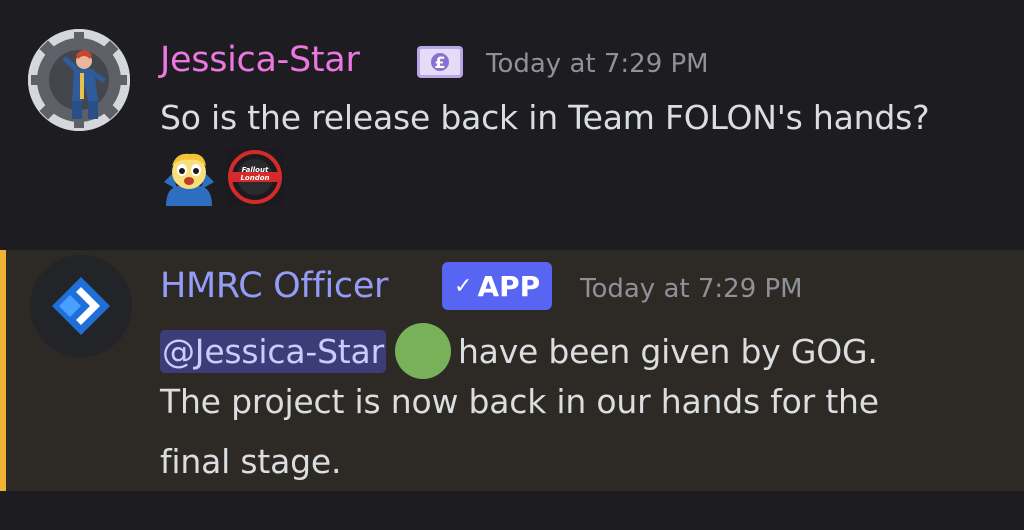 This screenshot has height=530, width=1024. Describe the element at coordinates (273, 351) in the screenshot. I see `user-mention: @Jessica-Star` at that location.